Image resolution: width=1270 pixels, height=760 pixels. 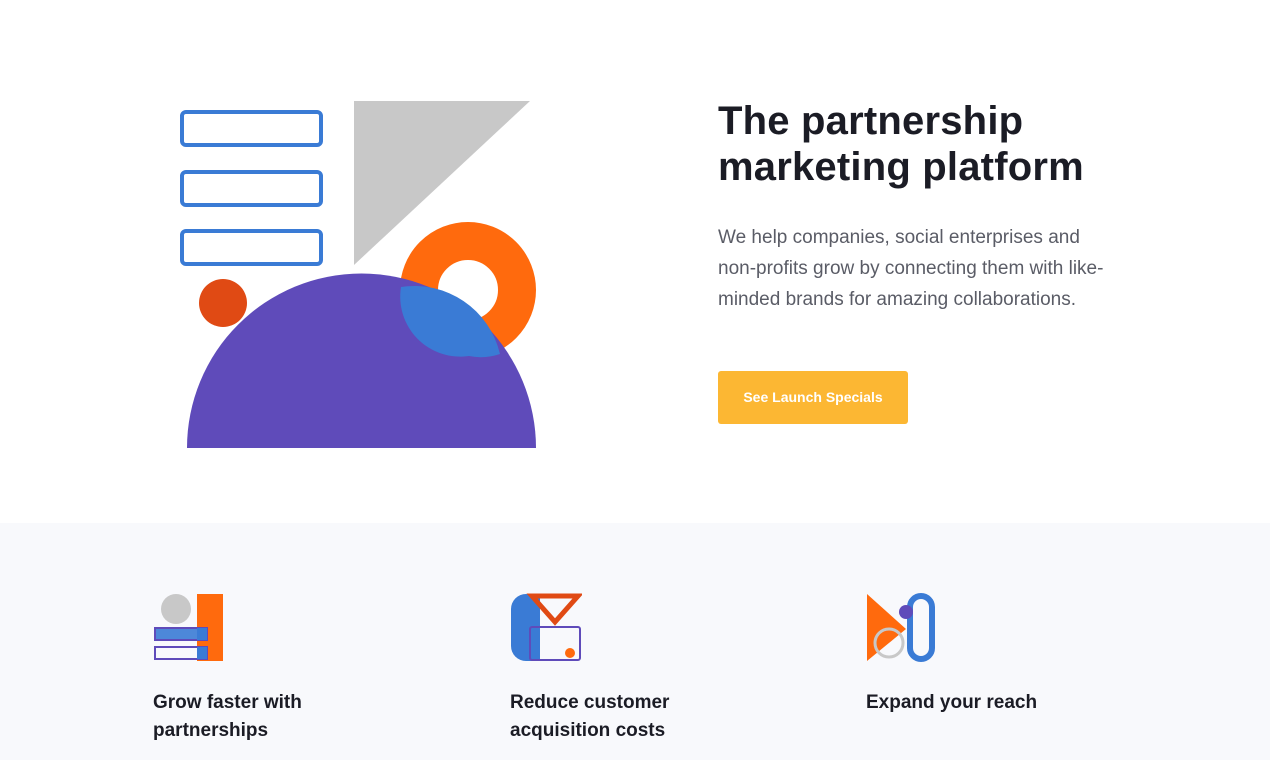 I want to click on feature-title: Expand your reach, so click(x=952, y=702).